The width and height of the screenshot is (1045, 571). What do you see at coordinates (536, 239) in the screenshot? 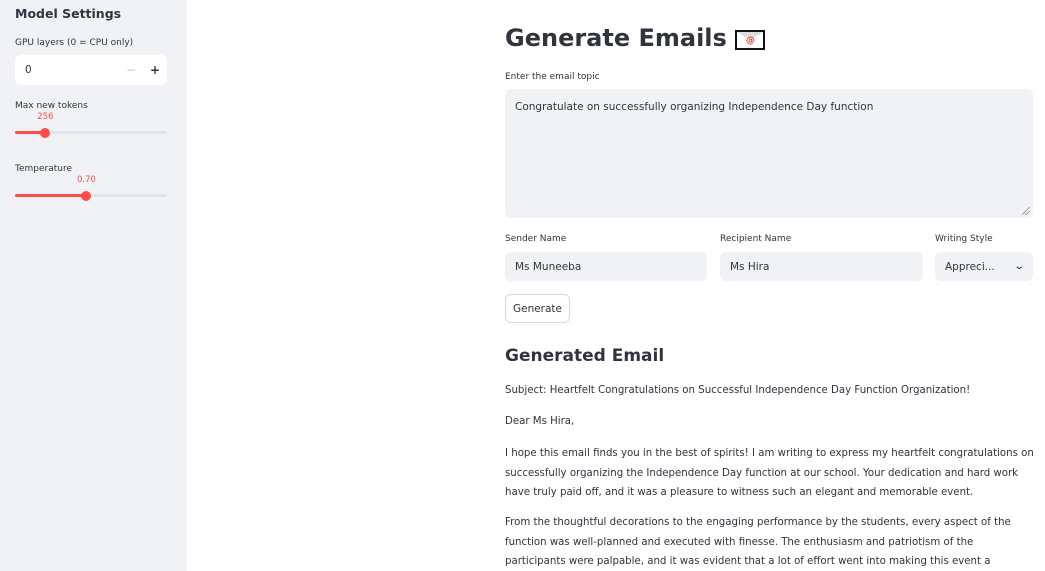
I see `sender-label: Sender Name` at bounding box center [536, 239].